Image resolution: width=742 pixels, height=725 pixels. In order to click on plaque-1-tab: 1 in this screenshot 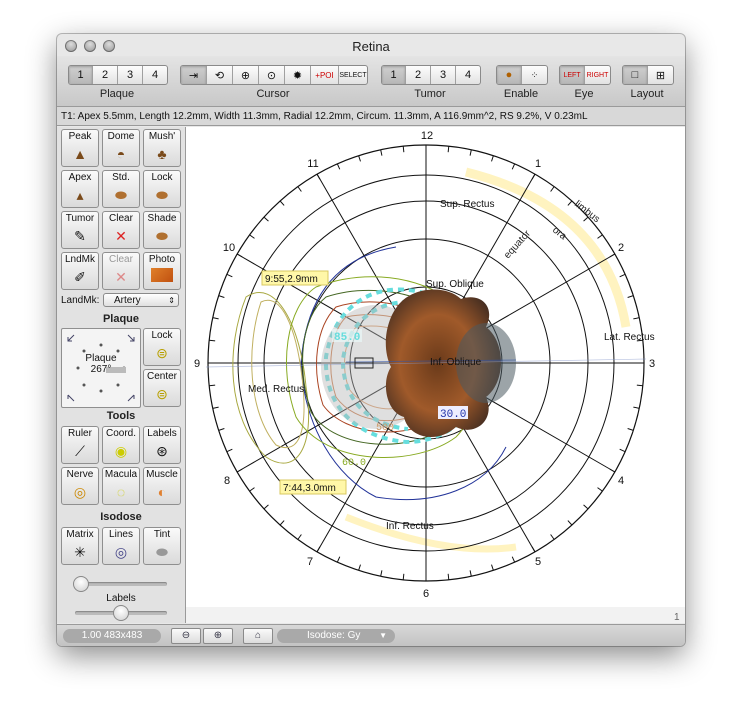, I will do `click(81, 75)`.